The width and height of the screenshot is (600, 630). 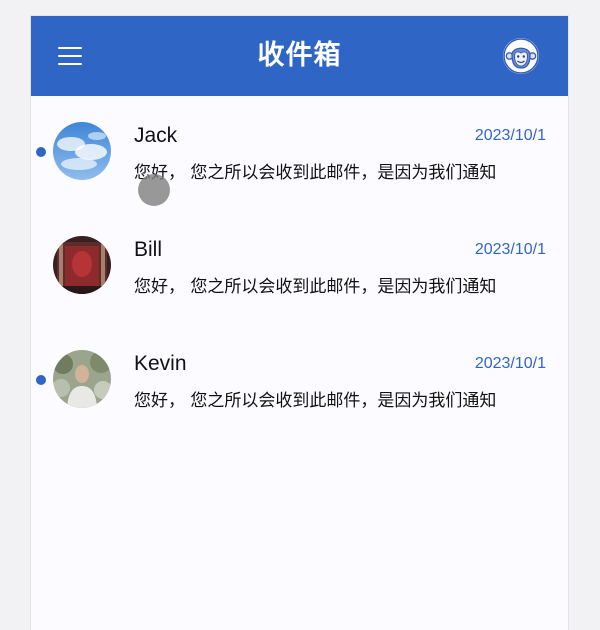 I want to click on sender-name: Bill, so click(x=148, y=249).